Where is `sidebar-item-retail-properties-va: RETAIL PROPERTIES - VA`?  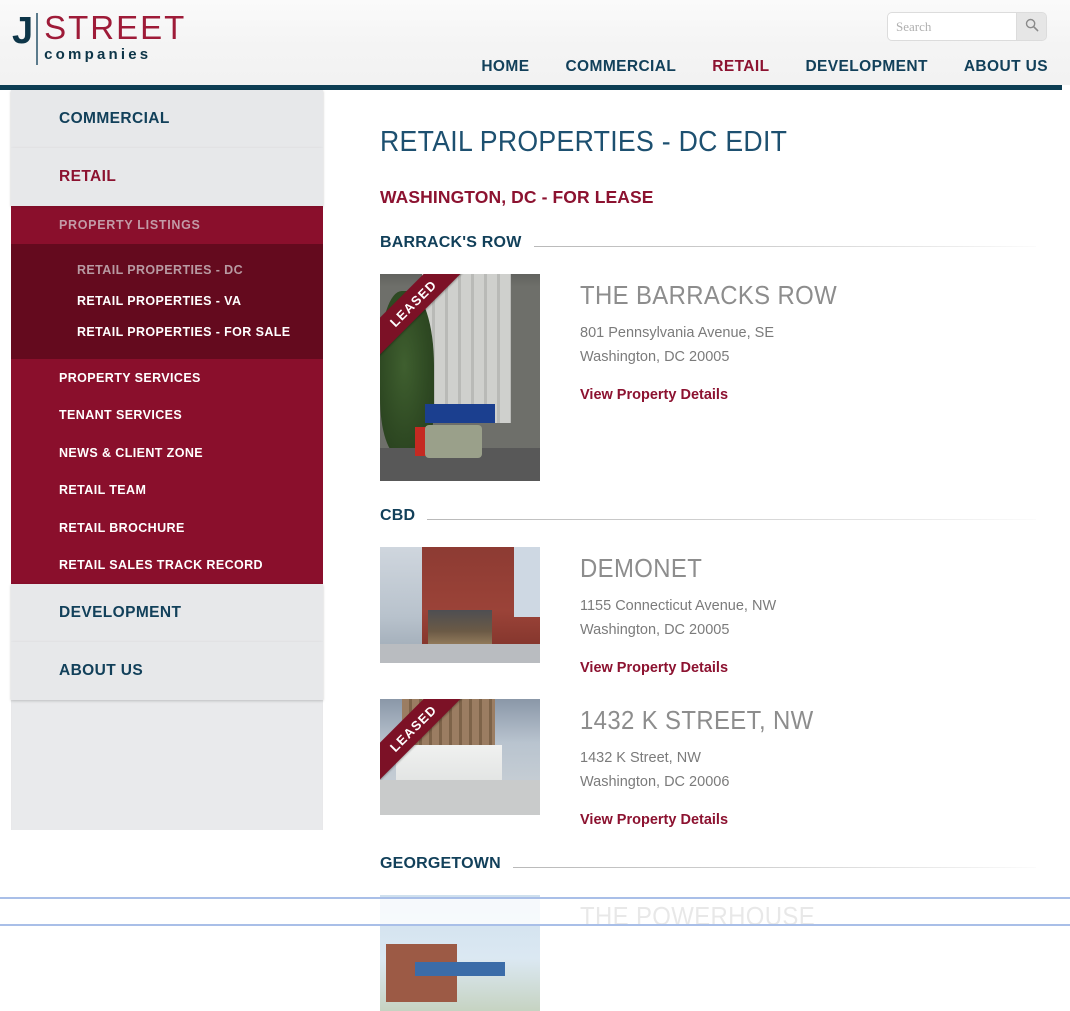 sidebar-item-retail-properties-va: RETAIL PROPERTIES - VA is located at coordinates (167, 300).